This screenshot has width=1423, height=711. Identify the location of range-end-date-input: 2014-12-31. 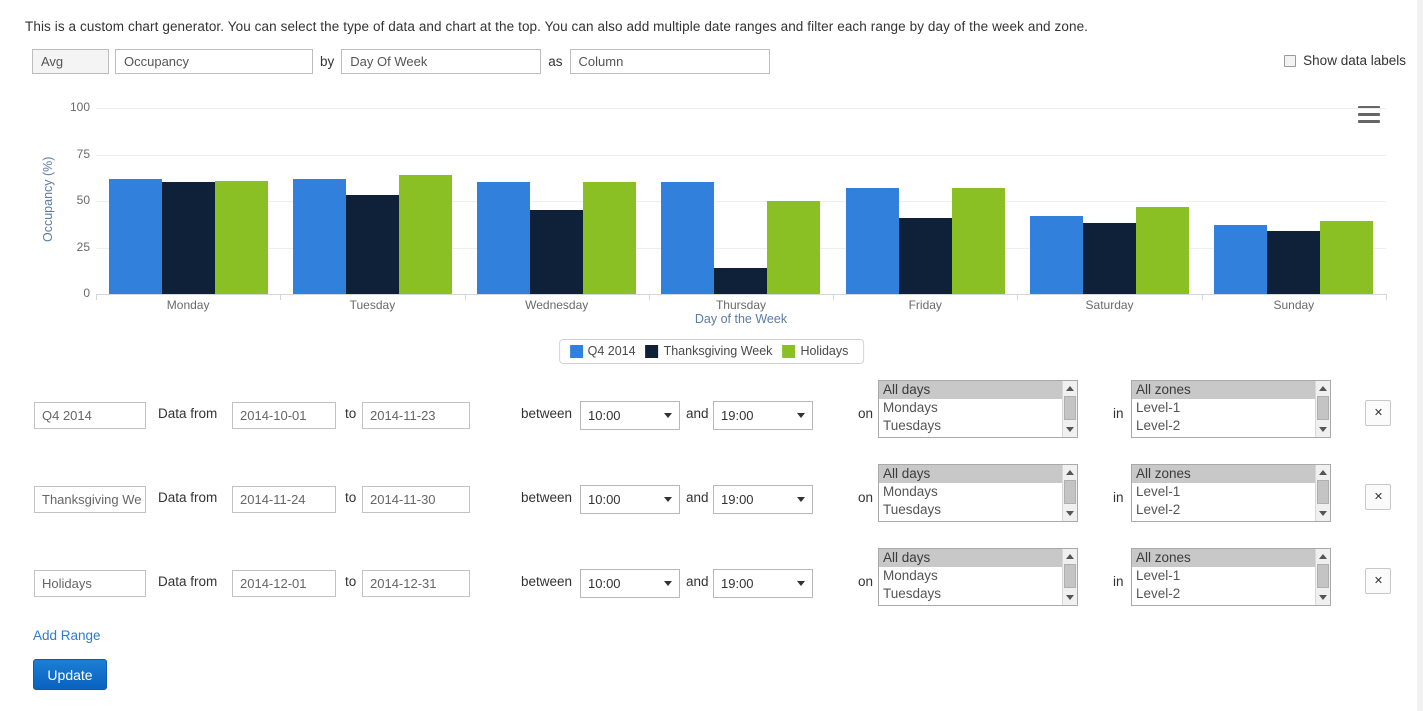
(416, 583).